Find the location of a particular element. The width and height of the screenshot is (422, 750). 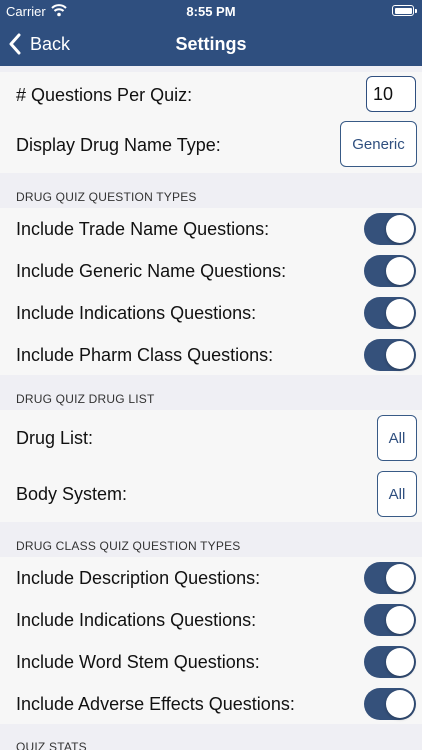

status-bar: Carrier 8:55 PM is located at coordinates (211, 11).